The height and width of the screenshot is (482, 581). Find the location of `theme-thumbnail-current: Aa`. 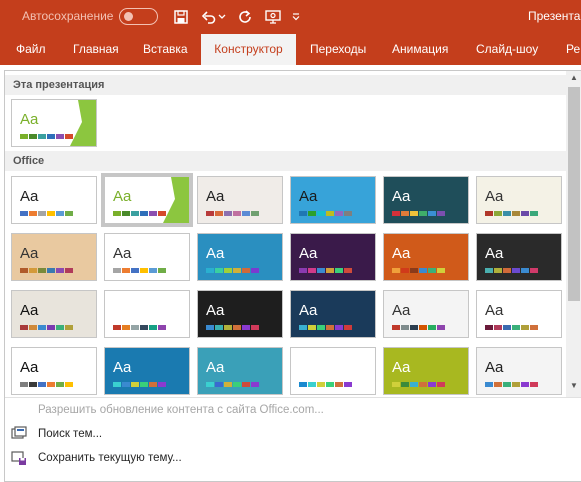

theme-thumbnail-current: Aa is located at coordinates (54, 123).